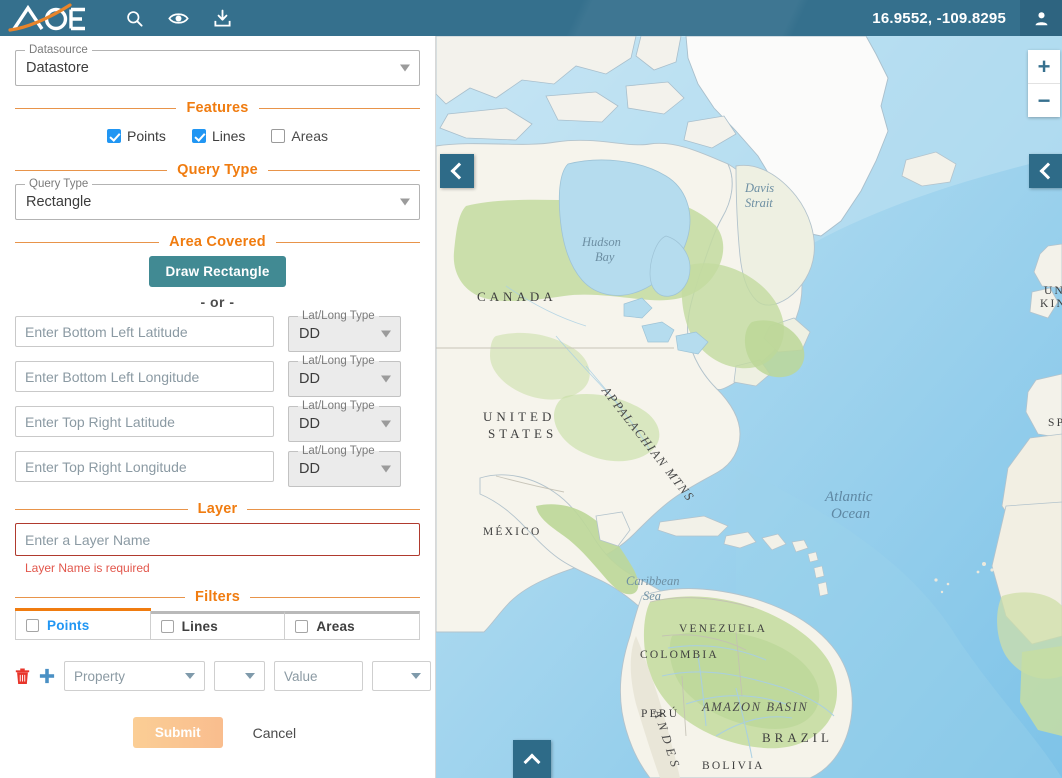 This screenshot has height=778, width=1062. What do you see at coordinates (457, 171) in the screenshot?
I see `collapse-left-panel-button` at bounding box center [457, 171].